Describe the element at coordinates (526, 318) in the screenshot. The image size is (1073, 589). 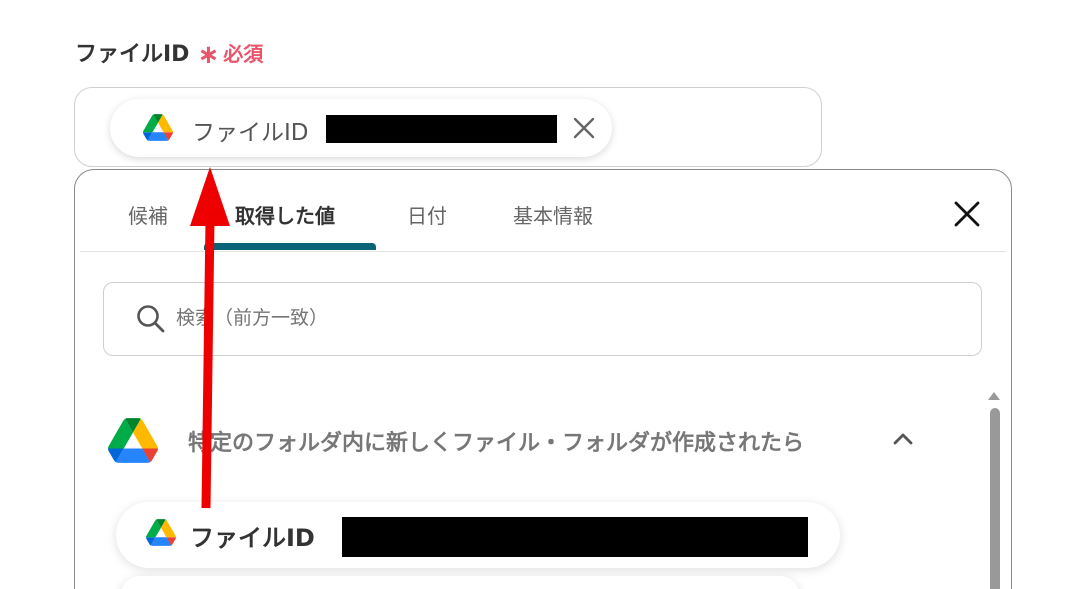
I see `search-input` at that location.